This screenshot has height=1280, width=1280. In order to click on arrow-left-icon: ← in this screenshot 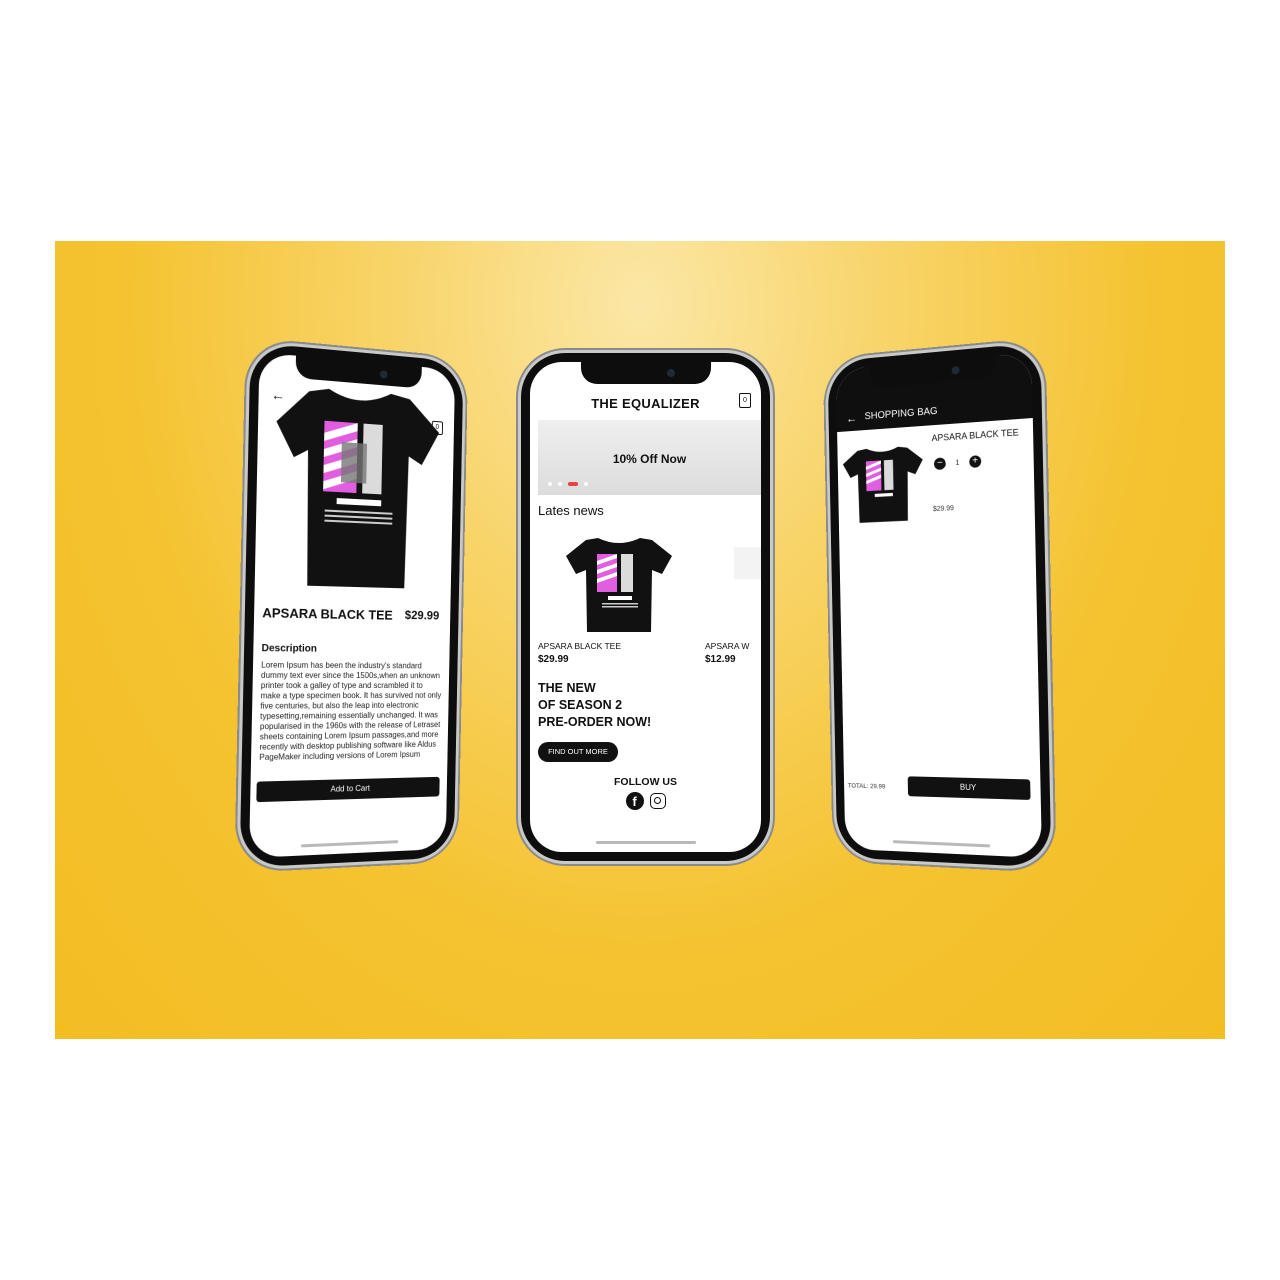, I will do `click(851, 418)`.